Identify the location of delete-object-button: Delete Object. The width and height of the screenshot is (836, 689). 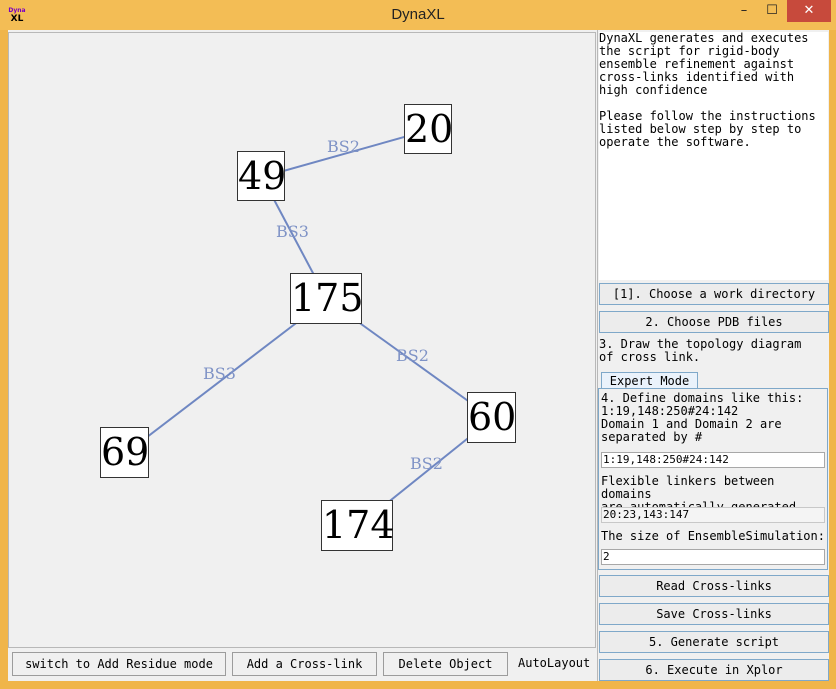
(445, 664).